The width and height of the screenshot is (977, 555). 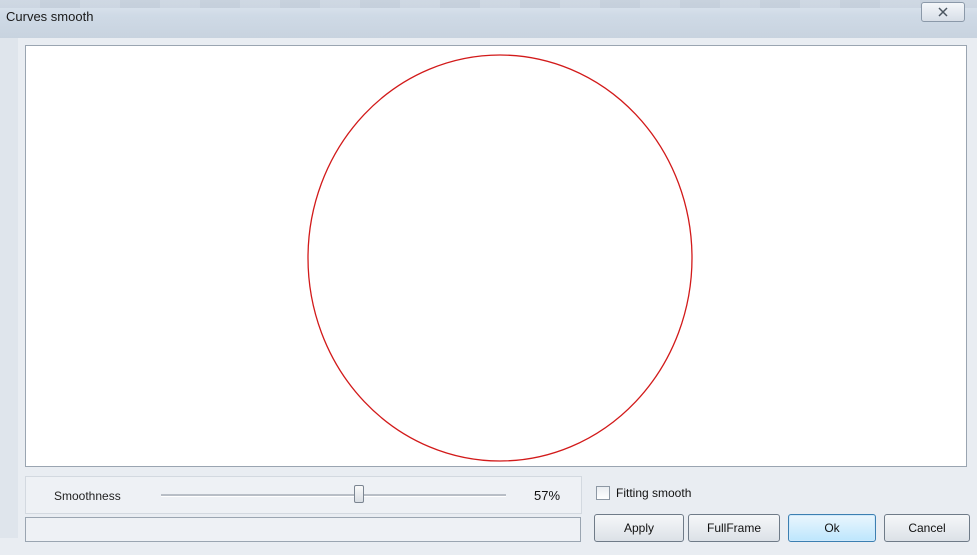 What do you see at coordinates (603, 493) in the screenshot?
I see `fitting-smooth-checkbox` at bounding box center [603, 493].